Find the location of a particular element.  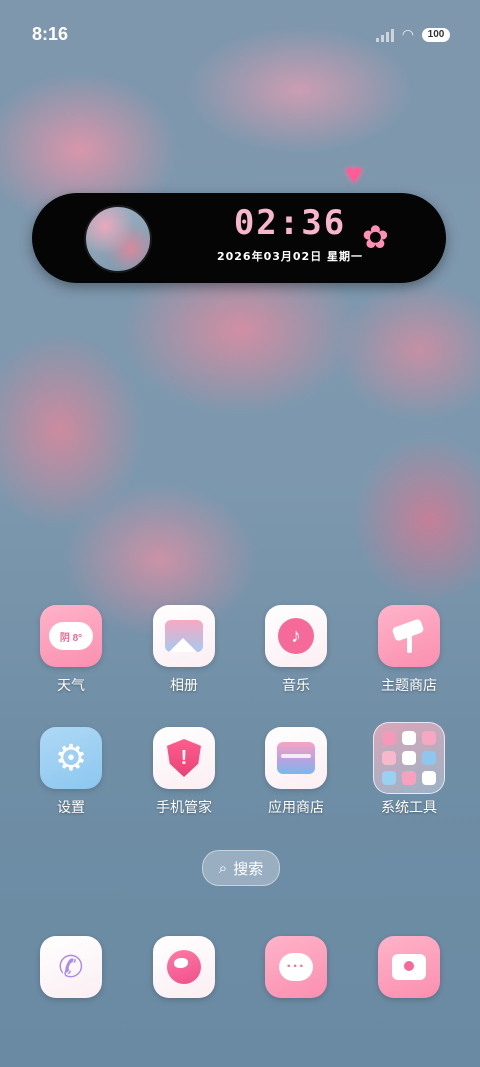

app-label-phone-manager: 手机管家 is located at coordinates (184, 807).